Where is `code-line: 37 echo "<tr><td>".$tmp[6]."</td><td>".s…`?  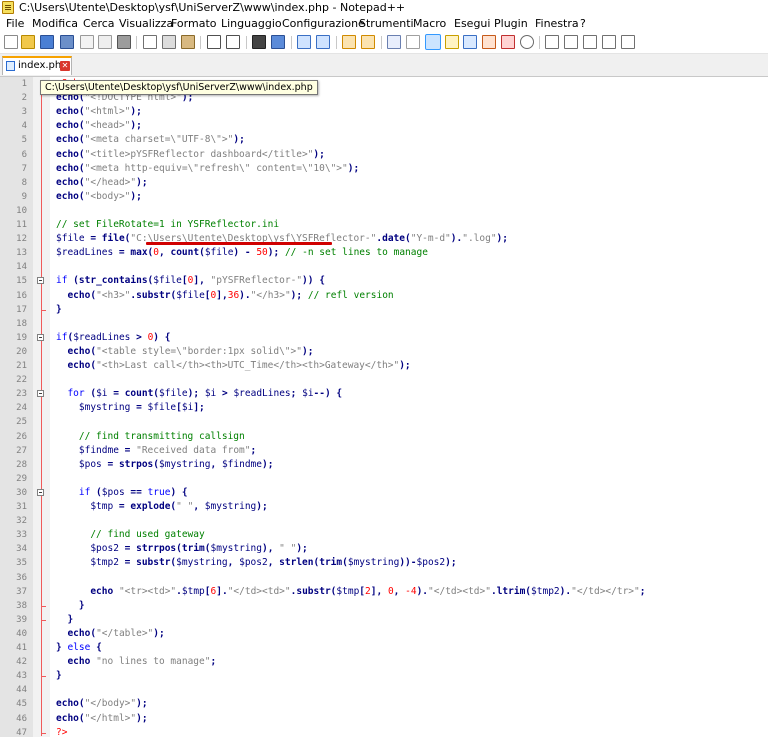 code-line: 37 echo "<tr><td>".$tmp[6]."</td><td>".s… is located at coordinates (384, 592).